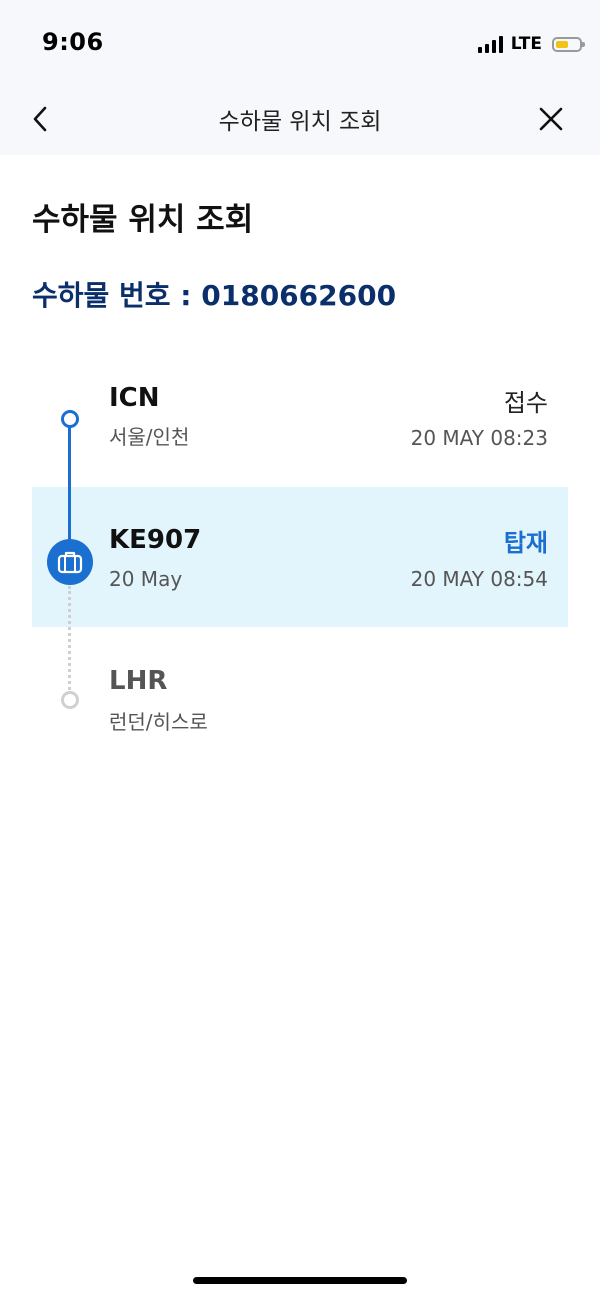 This screenshot has height=1299, width=600. What do you see at coordinates (73, 42) in the screenshot?
I see `status-time: 9:06` at bounding box center [73, 42].